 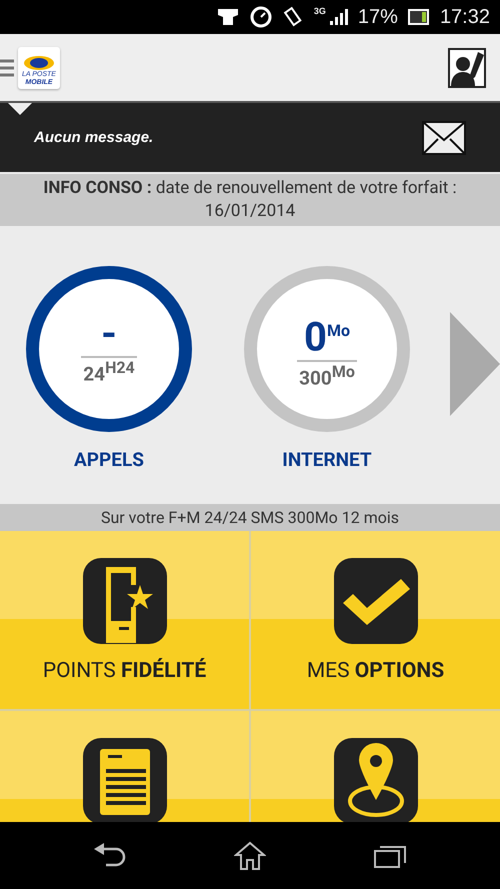 I want to click on profile-edit-icon, so click(x=467, y=68).